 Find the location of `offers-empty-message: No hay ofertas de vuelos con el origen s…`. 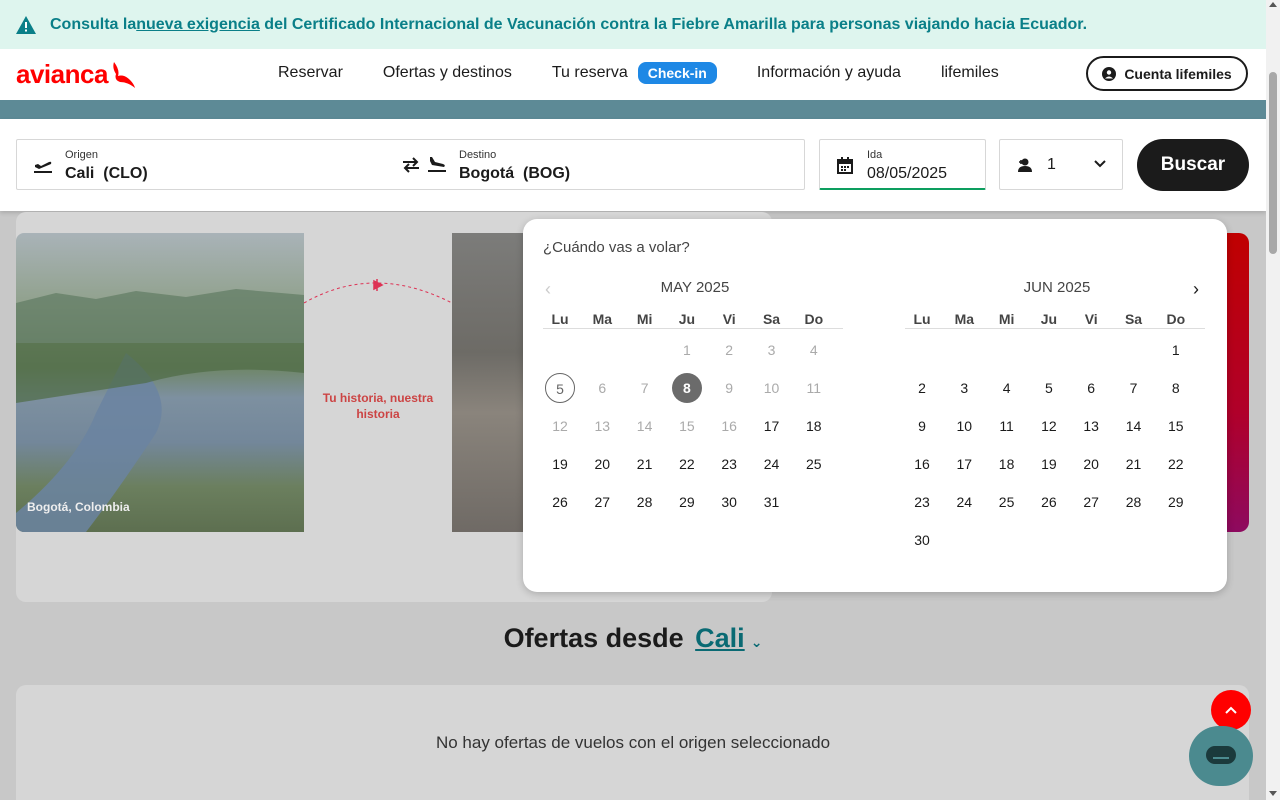

offers-empty-message: No hay ofertas de vuelos con el origen s… is located at coordinates (633, 742).